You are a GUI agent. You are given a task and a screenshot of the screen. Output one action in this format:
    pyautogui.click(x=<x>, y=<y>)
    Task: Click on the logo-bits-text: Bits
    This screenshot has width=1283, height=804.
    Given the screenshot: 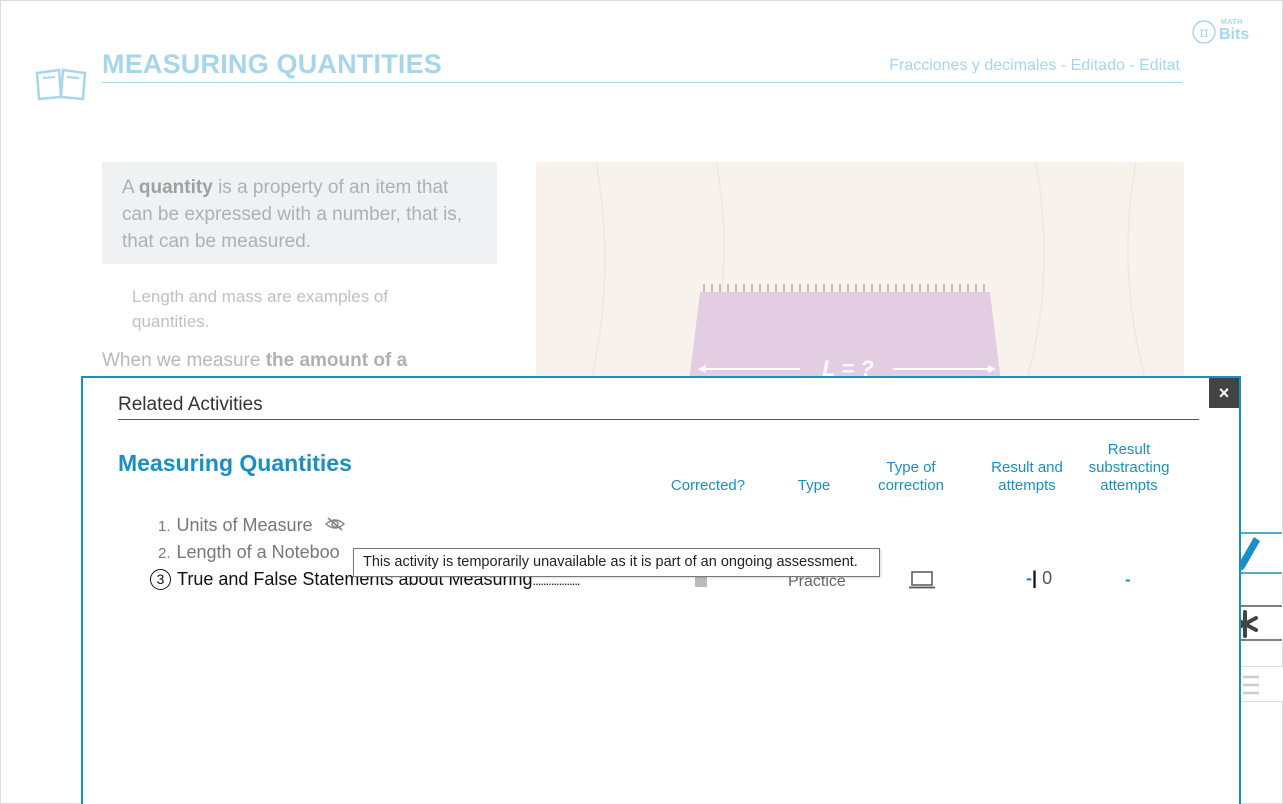 What is the action you would take?
    pyautogui.click(x=1234, y=34)
    